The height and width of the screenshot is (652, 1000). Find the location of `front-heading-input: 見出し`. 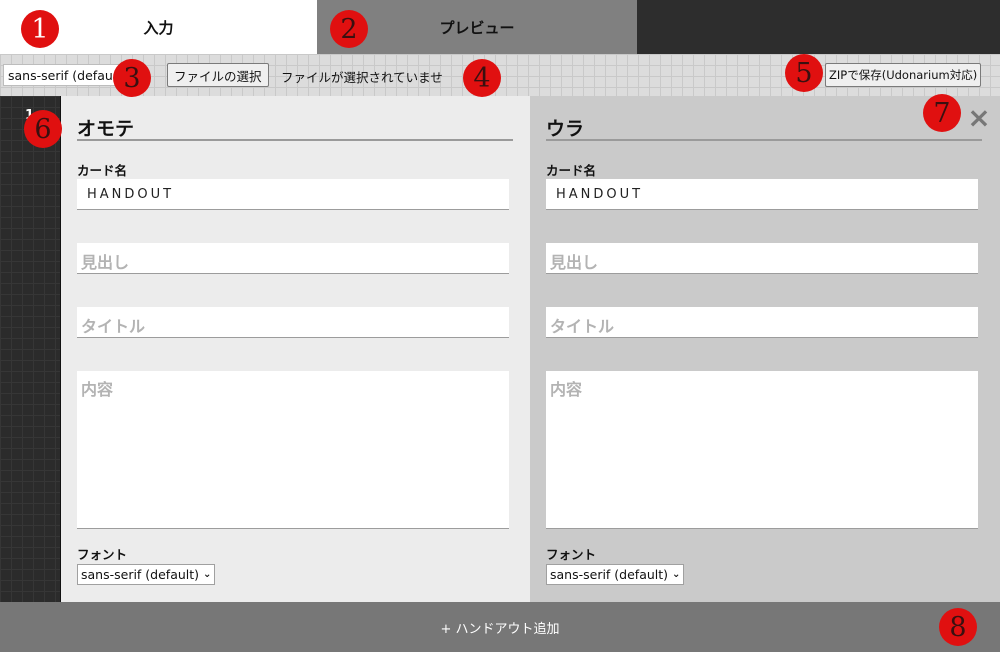

front-heading-input: 見出し is located at coordinates (293, 258).